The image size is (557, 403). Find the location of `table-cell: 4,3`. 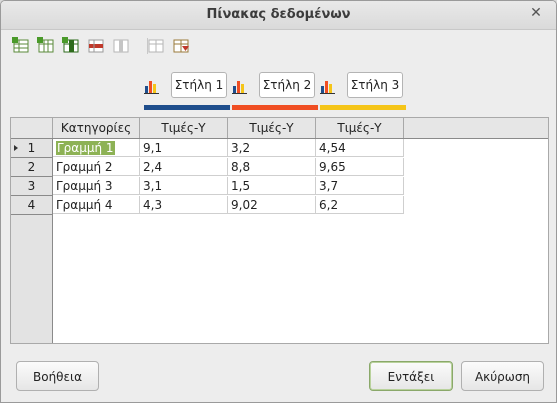

table-cell: 4,3 is located at coordinates (184, 205).